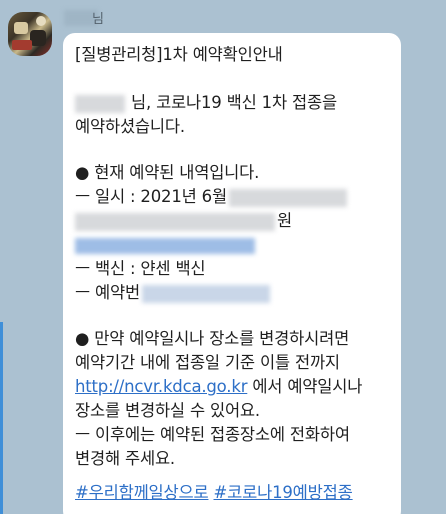 This screenshot has height=514, width=446. Describe the element at coordinates (167, 410) in the screenshot. I see `change-line-4: 장소를 변경하실 수 있어요.` at that location.